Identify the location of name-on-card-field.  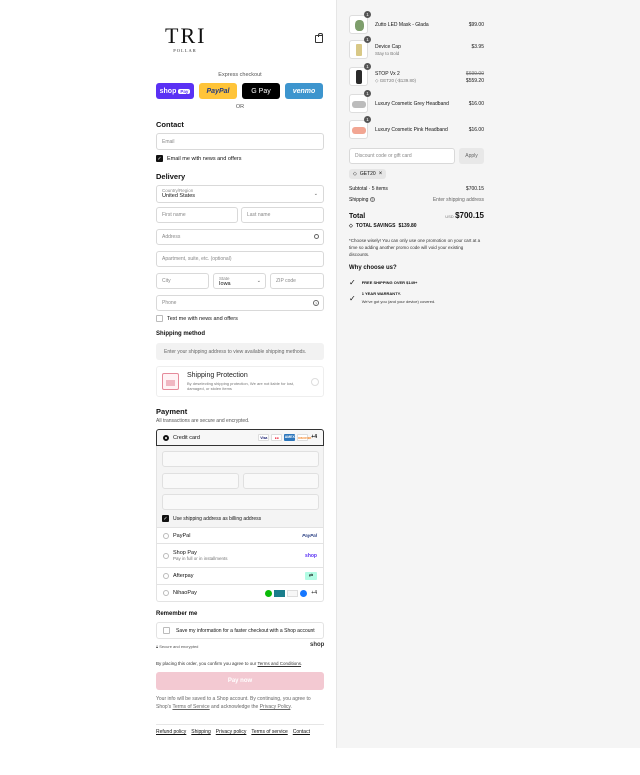
(240, 502).